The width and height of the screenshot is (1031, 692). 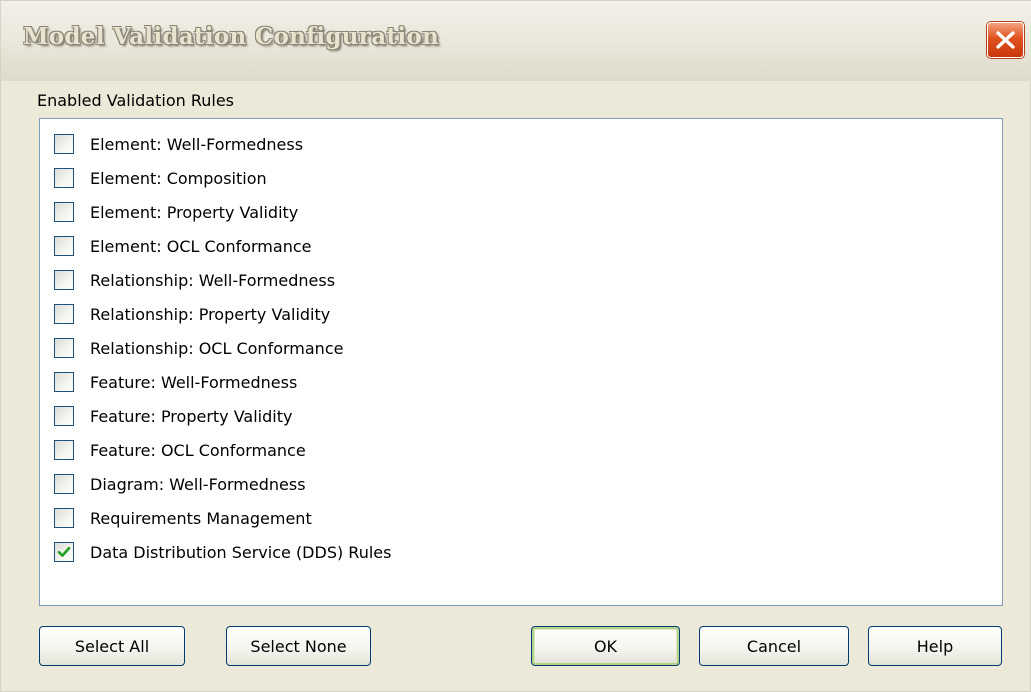 I want to click on rule-item: Element: Composition, so click(x=160, y=178).